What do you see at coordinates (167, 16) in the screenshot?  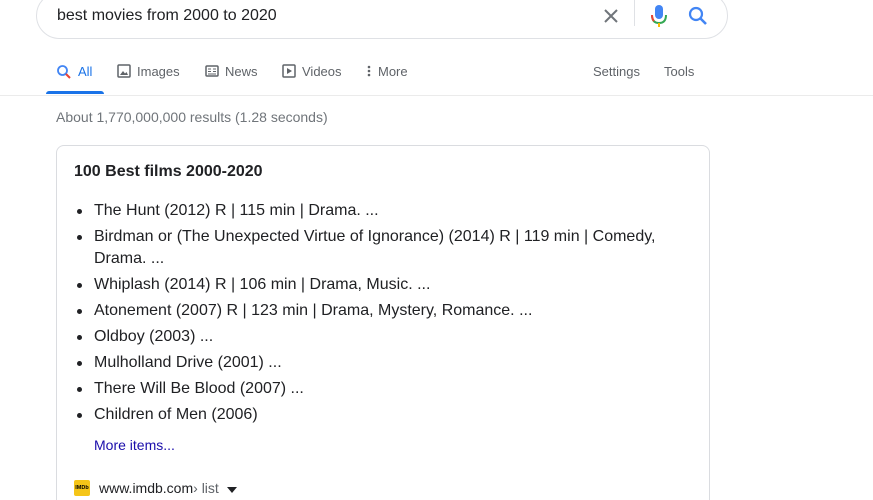 I see `search-input: best movies from 2000 to 2020` at bounding box center [167, 16].